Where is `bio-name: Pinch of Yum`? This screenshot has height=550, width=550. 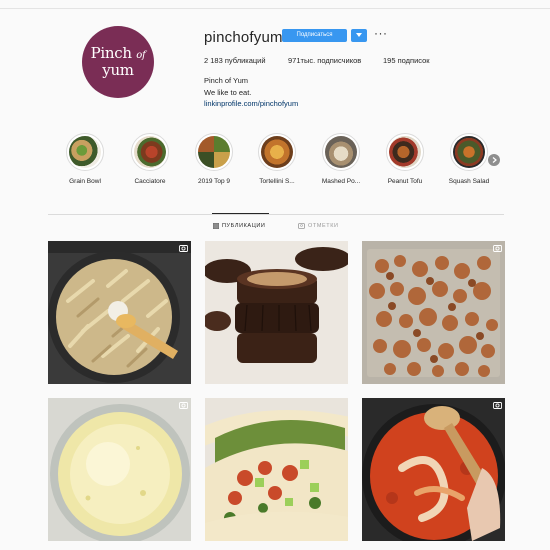
bio-name: Pinch of Yum is located at coordinates (226, 80).